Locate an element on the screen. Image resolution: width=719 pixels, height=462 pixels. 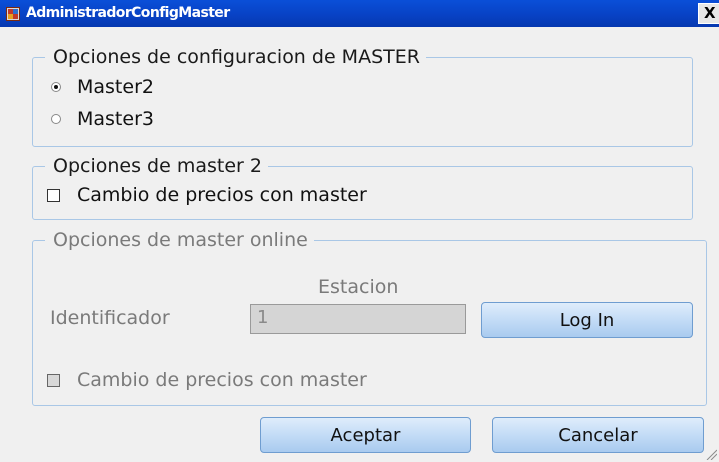
master2-options-legend: Opciones de master 2 is located at coordinates (156, 166).